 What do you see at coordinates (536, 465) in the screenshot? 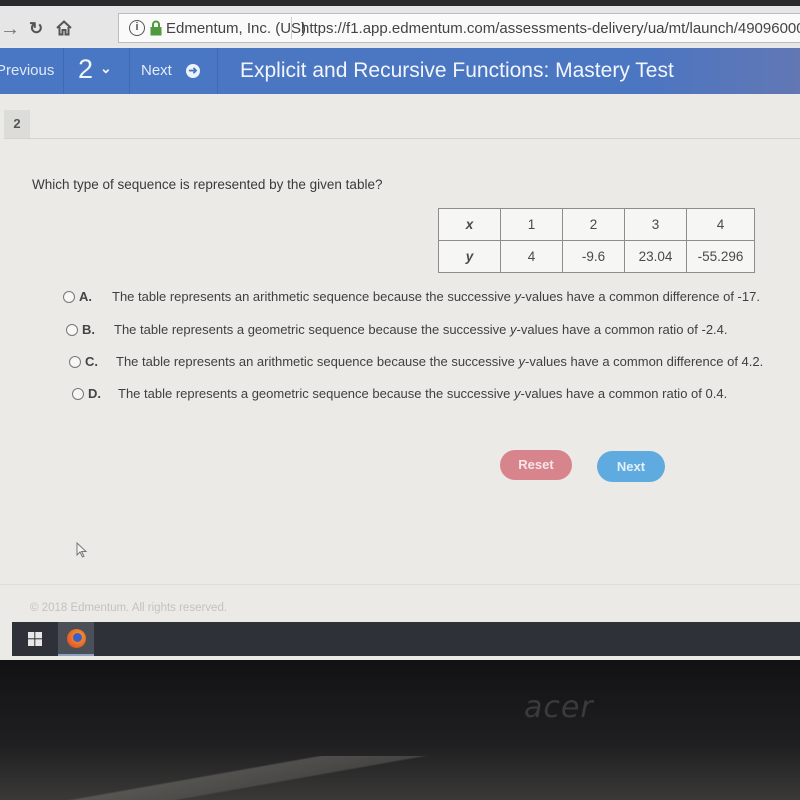
I see `reset-button: Reset` at bounding box center [536, 465].